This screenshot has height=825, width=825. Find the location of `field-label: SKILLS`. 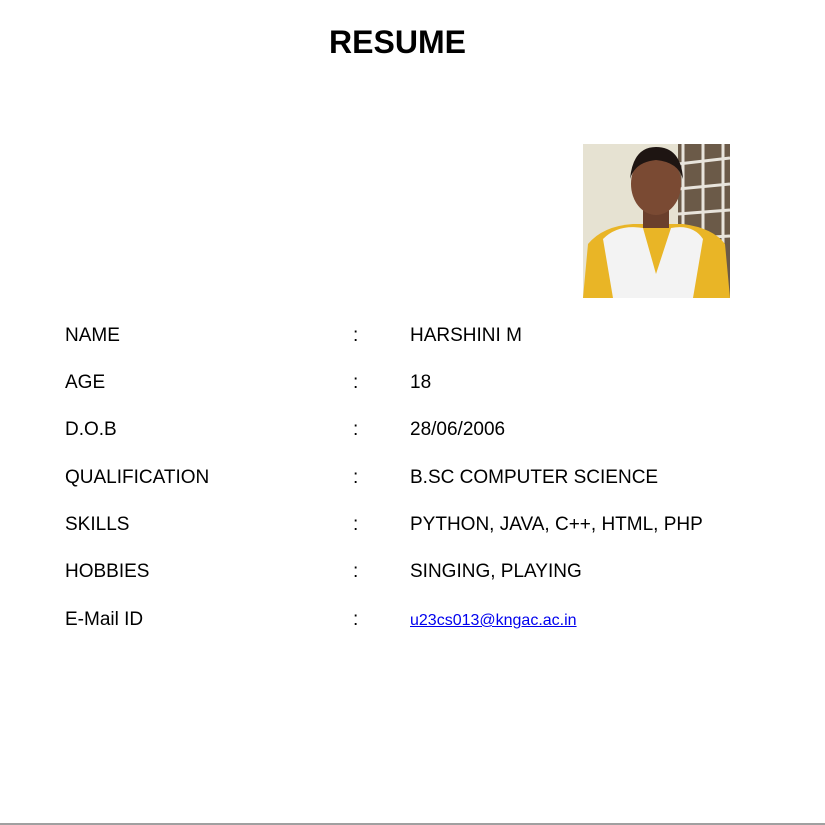

field-label: SKILLS is located at coordinates (97, 524).